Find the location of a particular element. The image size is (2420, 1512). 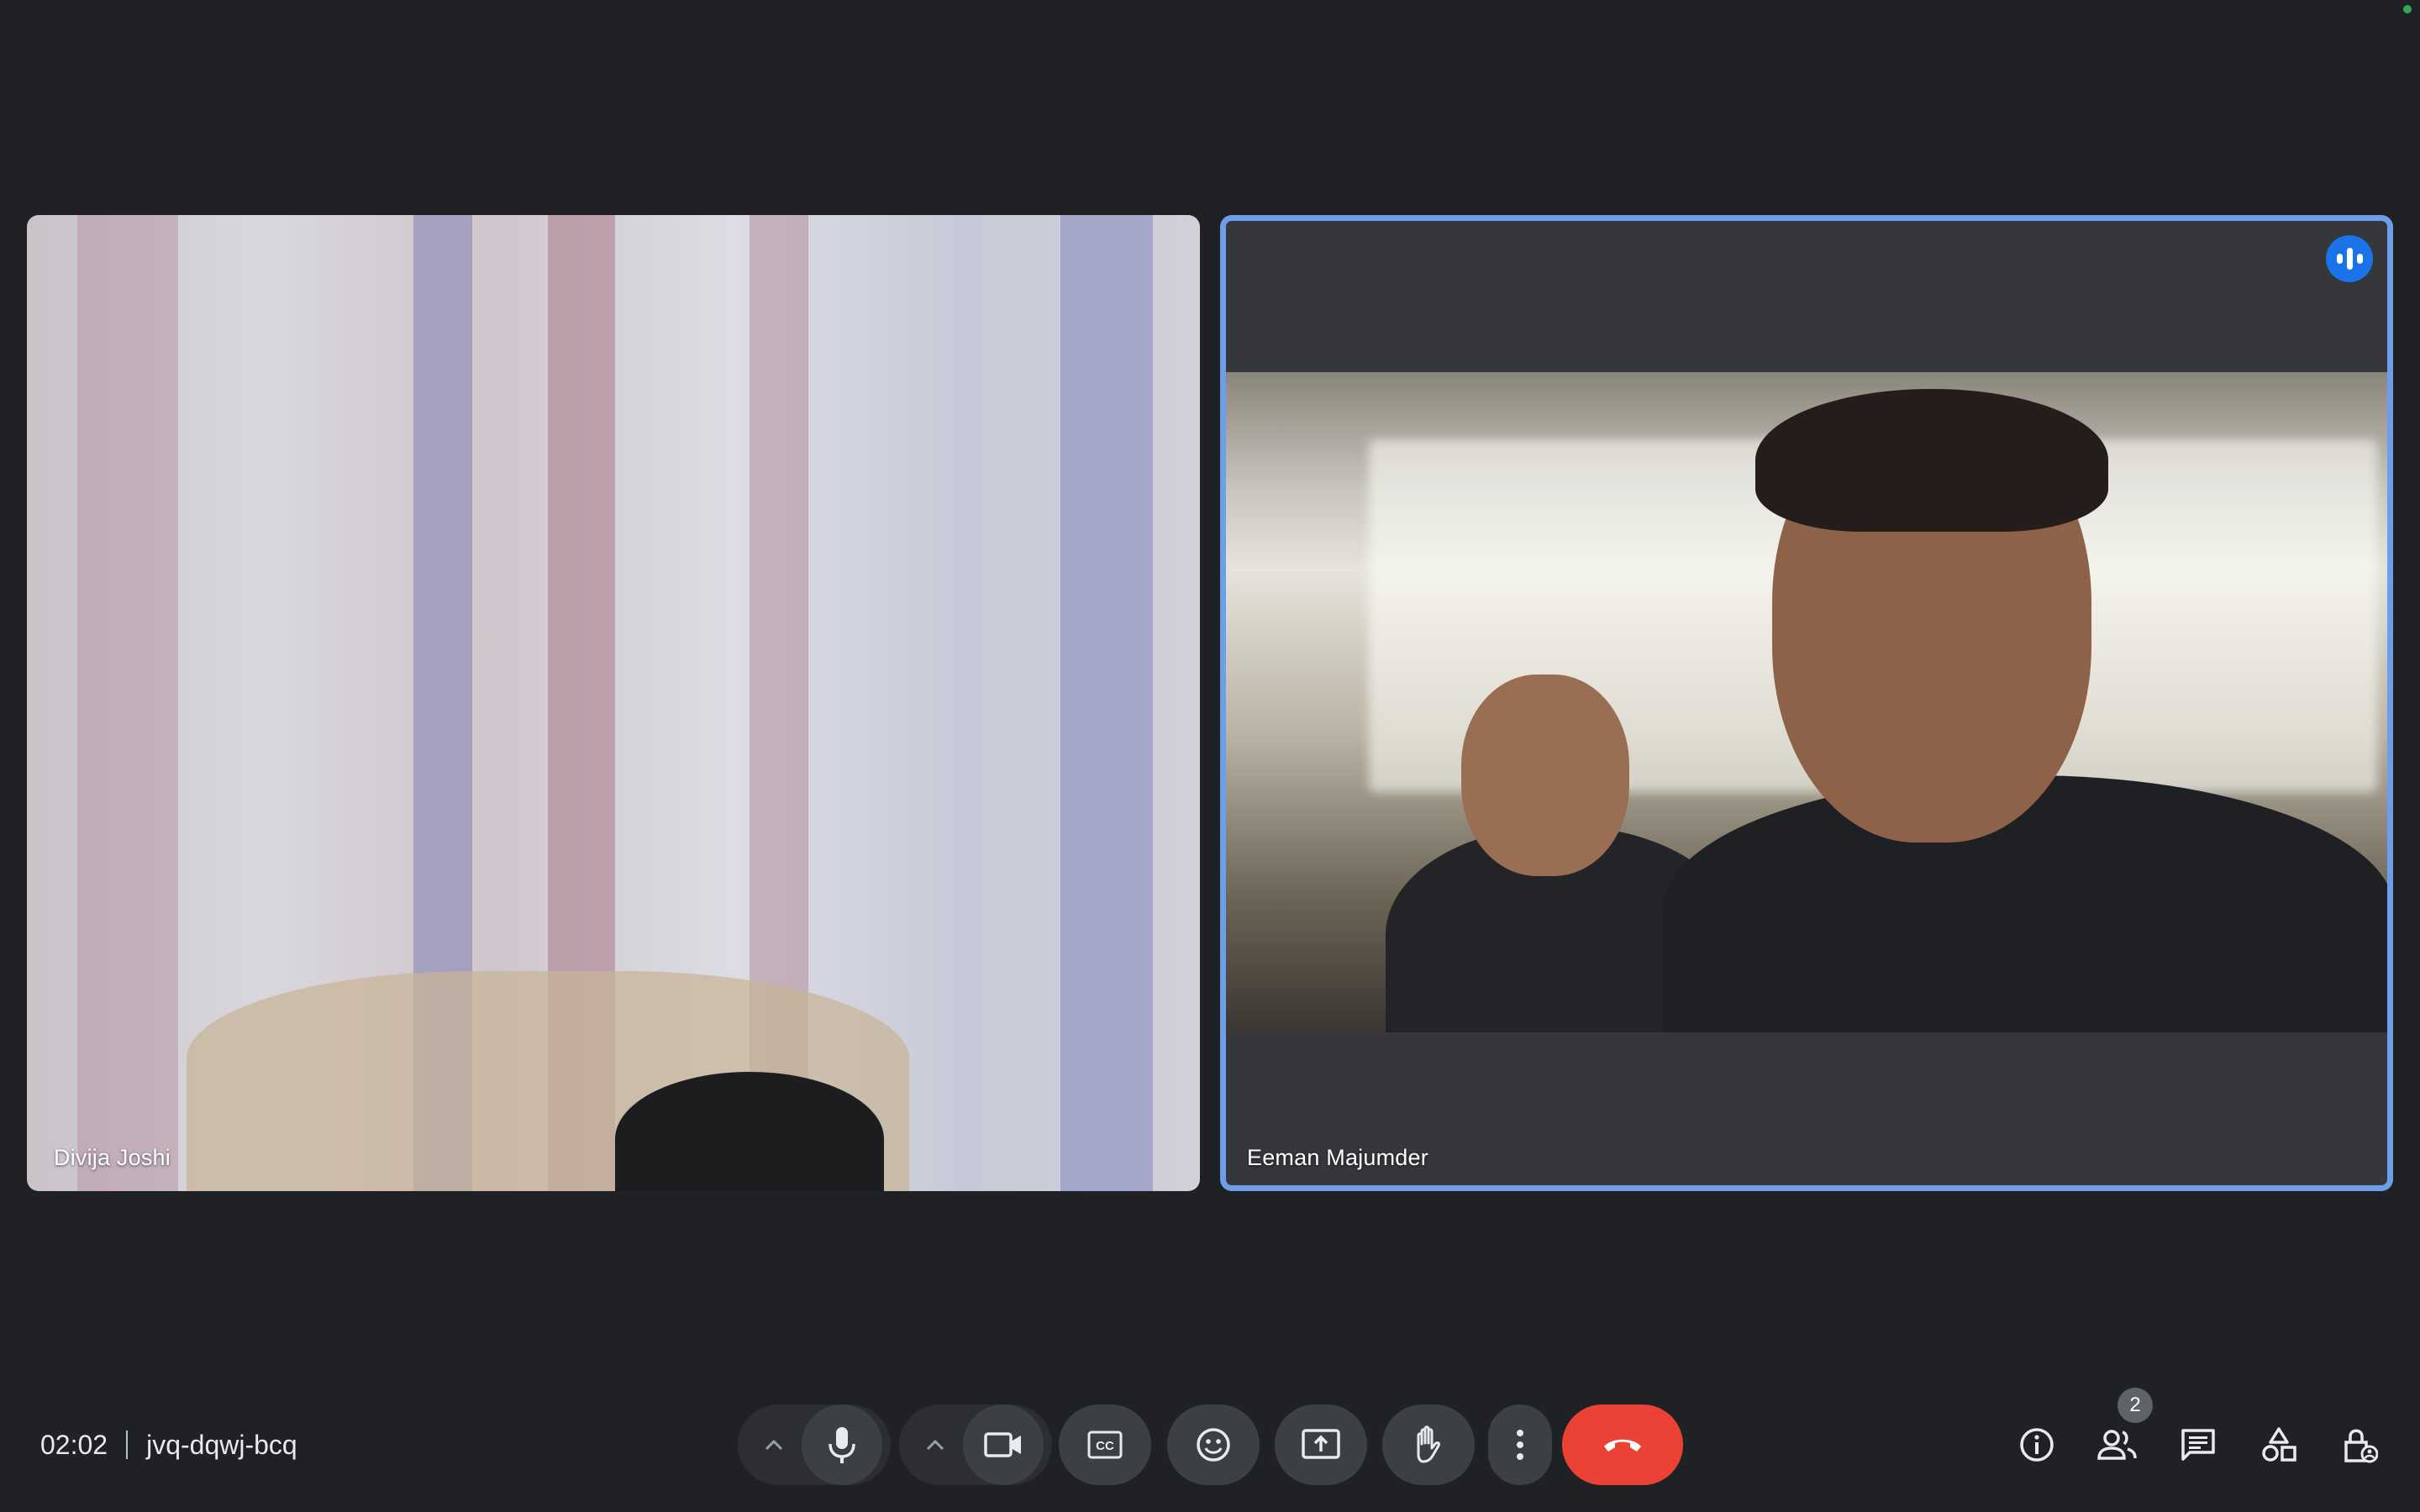

camera-control-group is located at coordinates (975, 1444).